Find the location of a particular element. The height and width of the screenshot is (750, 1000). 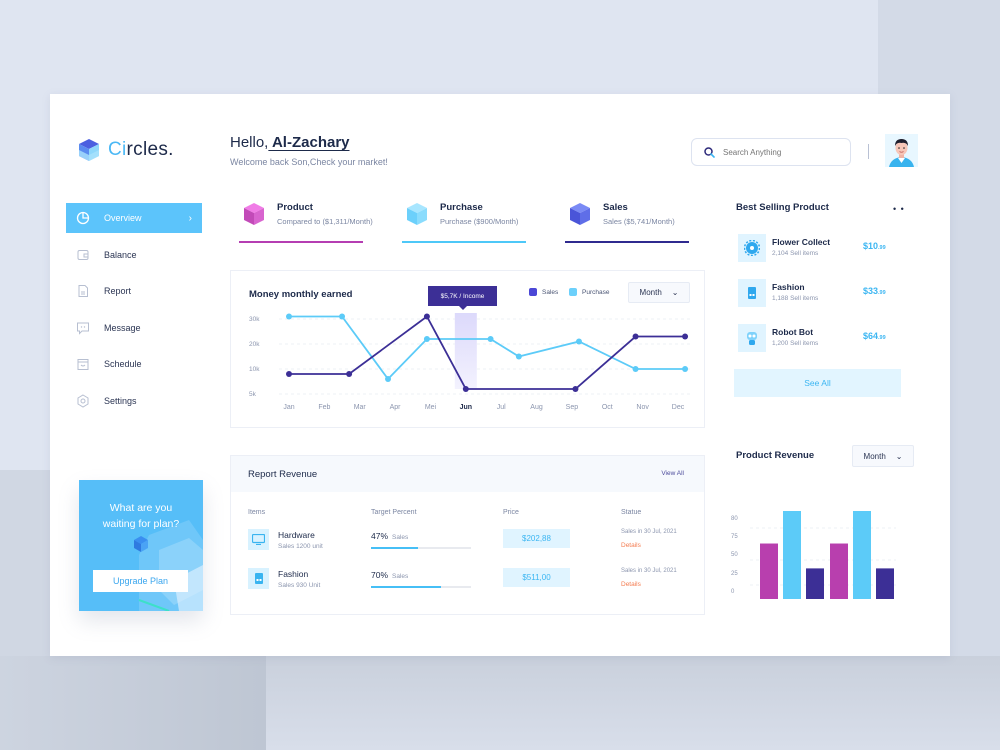

y-tick-label: 30k is located at coordinates (254, 319).